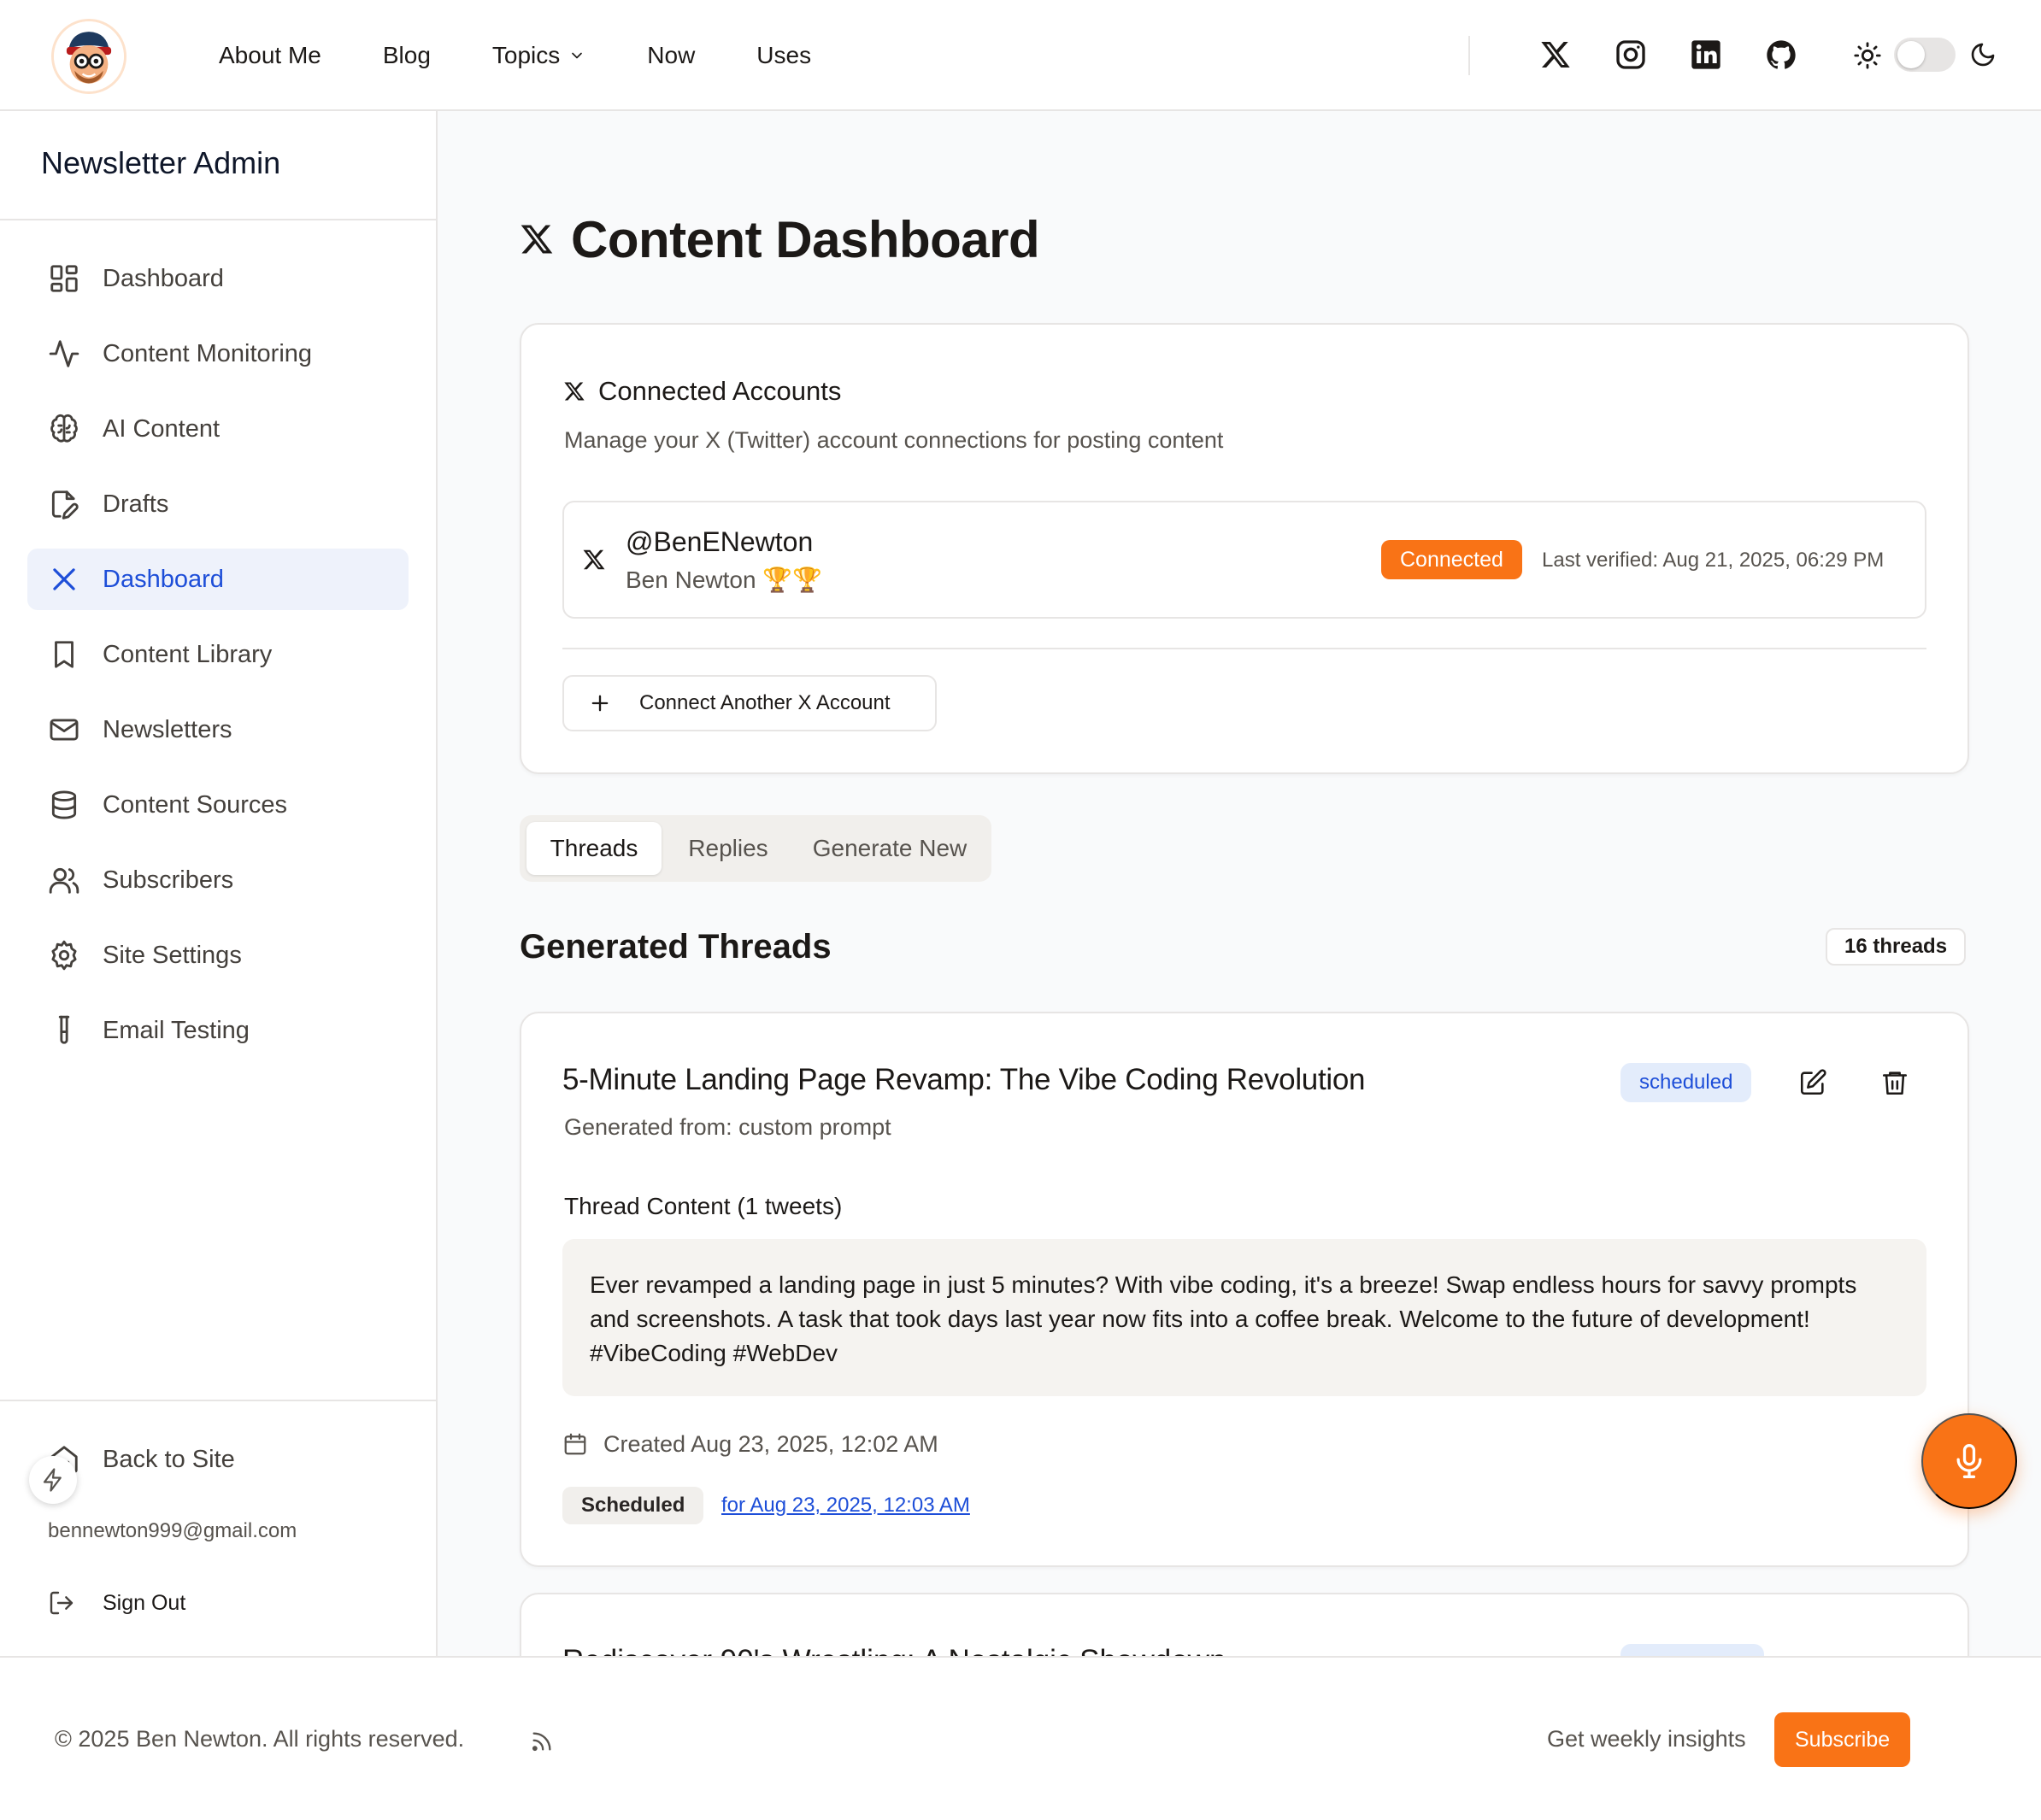 The width and height of the screenshot is (2041, 1820). I want to click on sidebar-item-ai-content: AI Content, so click(218, 429).